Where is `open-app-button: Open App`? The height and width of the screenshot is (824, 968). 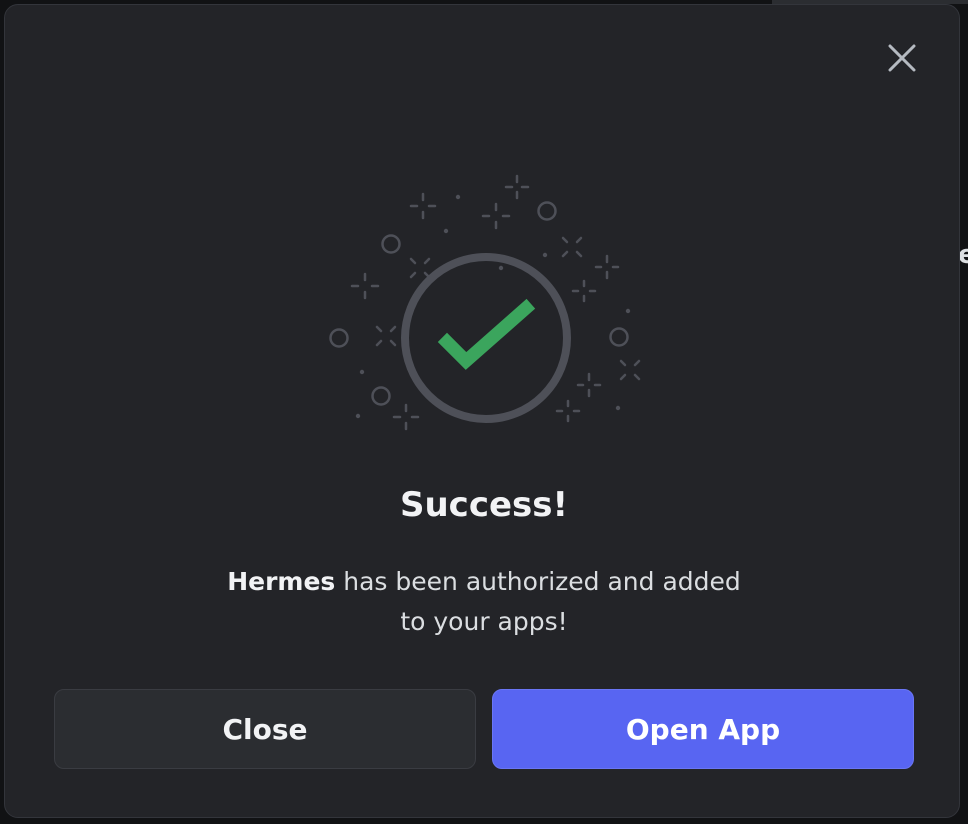
open-app-button: Open App is located at coordinates (703, 729).